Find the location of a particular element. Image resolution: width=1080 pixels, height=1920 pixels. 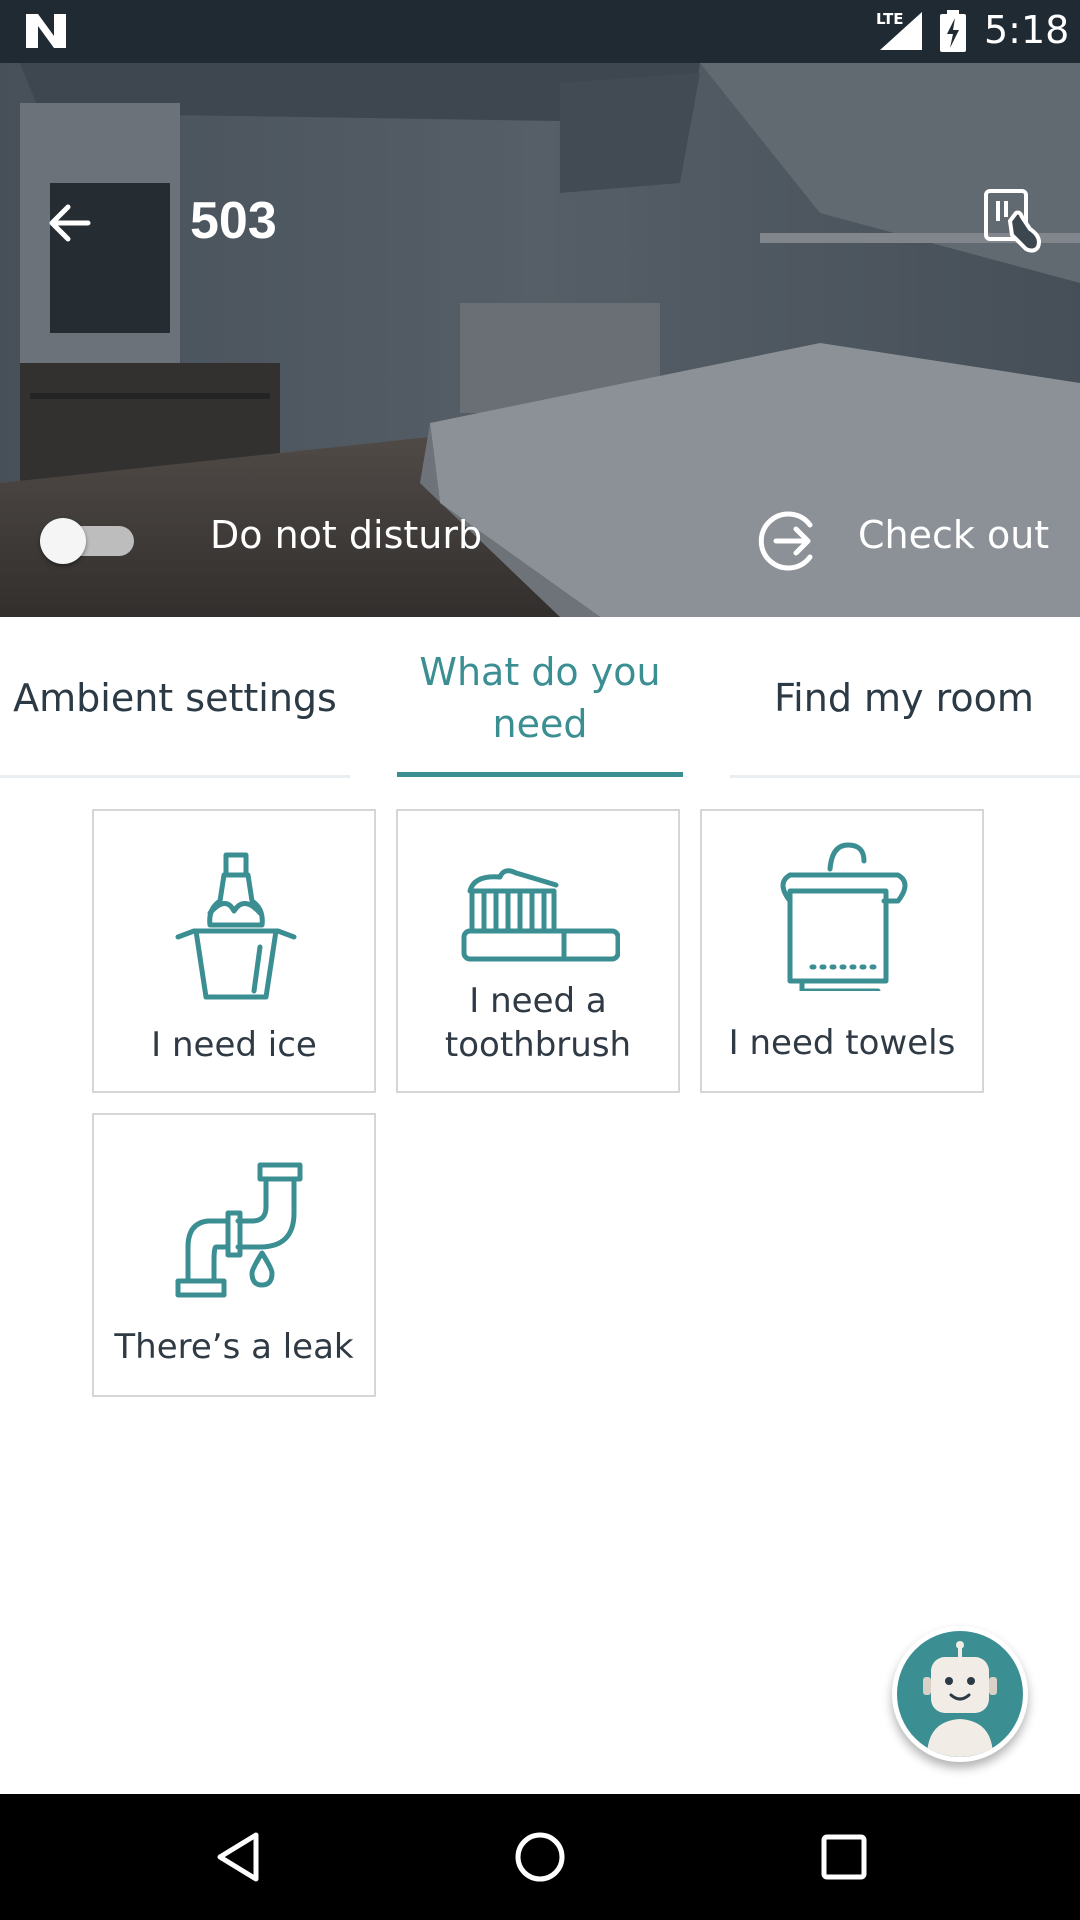

tab-find-my-room: Find my room is located at coordinates (904, 697).